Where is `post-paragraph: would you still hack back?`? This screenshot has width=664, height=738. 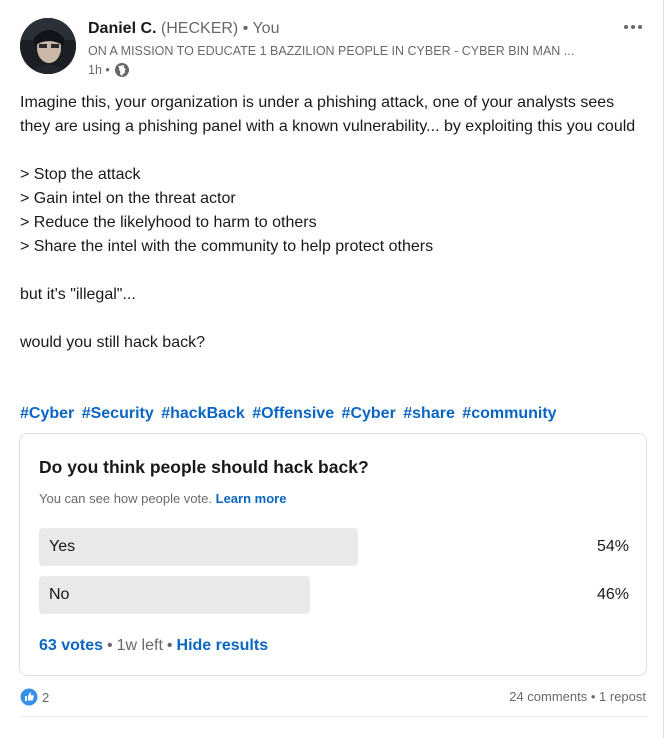
post-paragraph: would you still hack back? is located at coordinates (112, 342).